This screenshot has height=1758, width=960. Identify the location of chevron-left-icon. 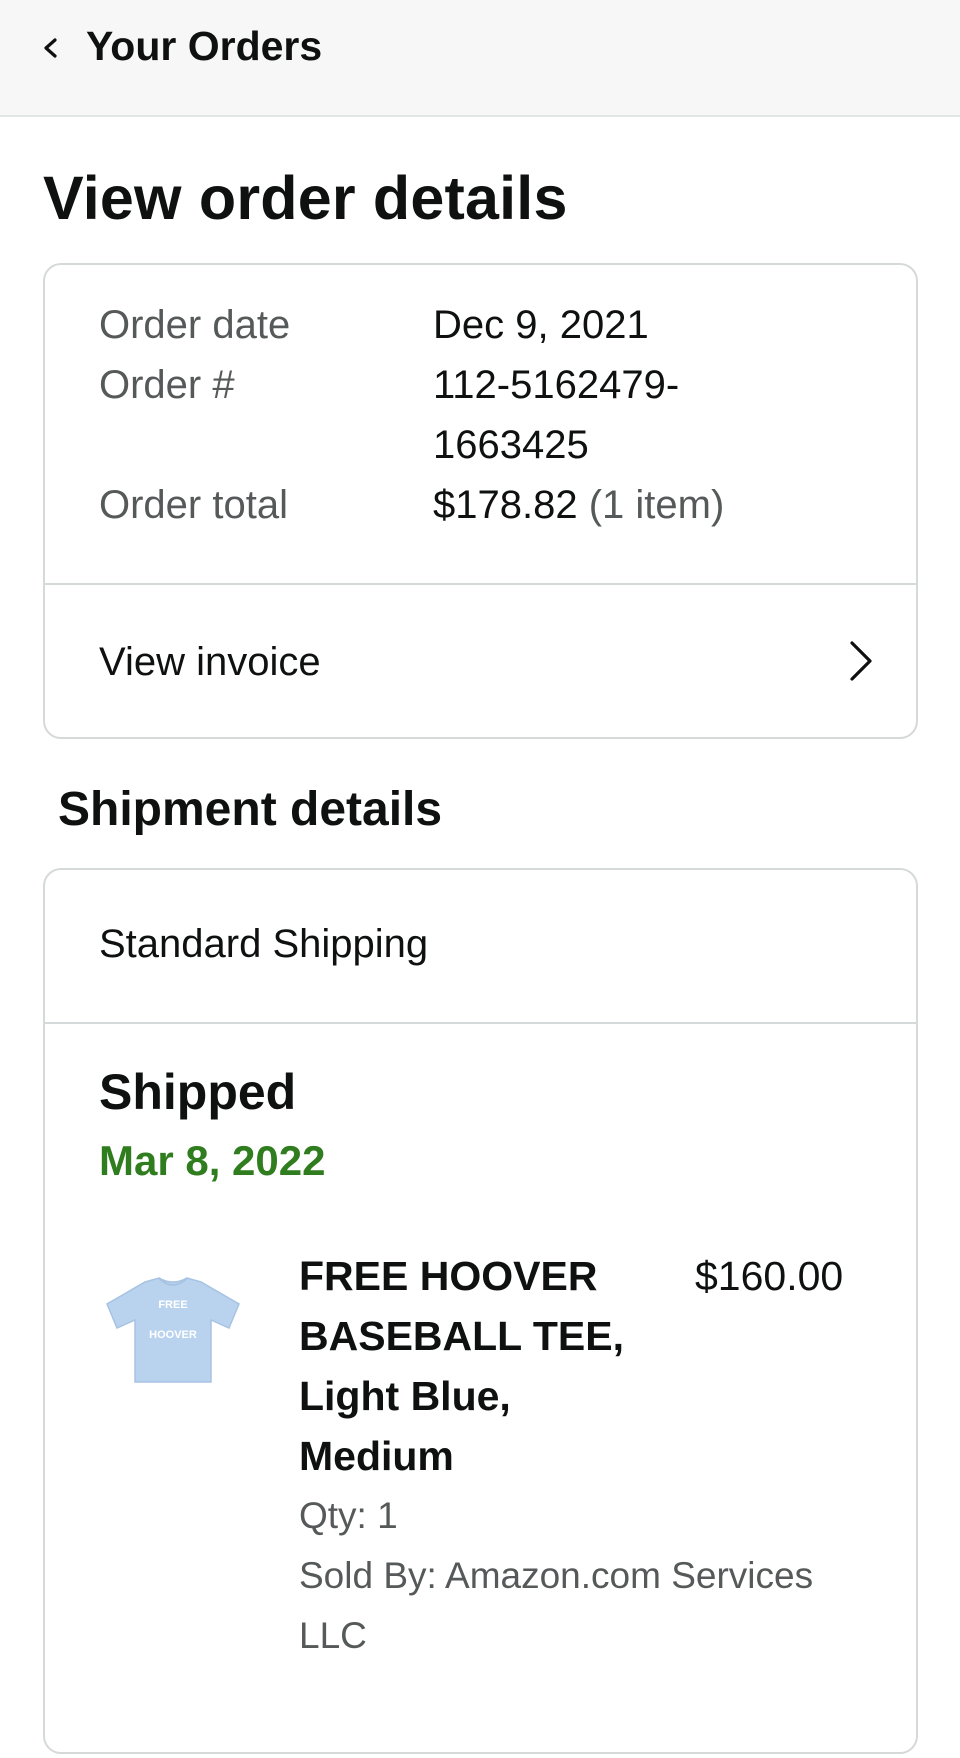
(50, 48).